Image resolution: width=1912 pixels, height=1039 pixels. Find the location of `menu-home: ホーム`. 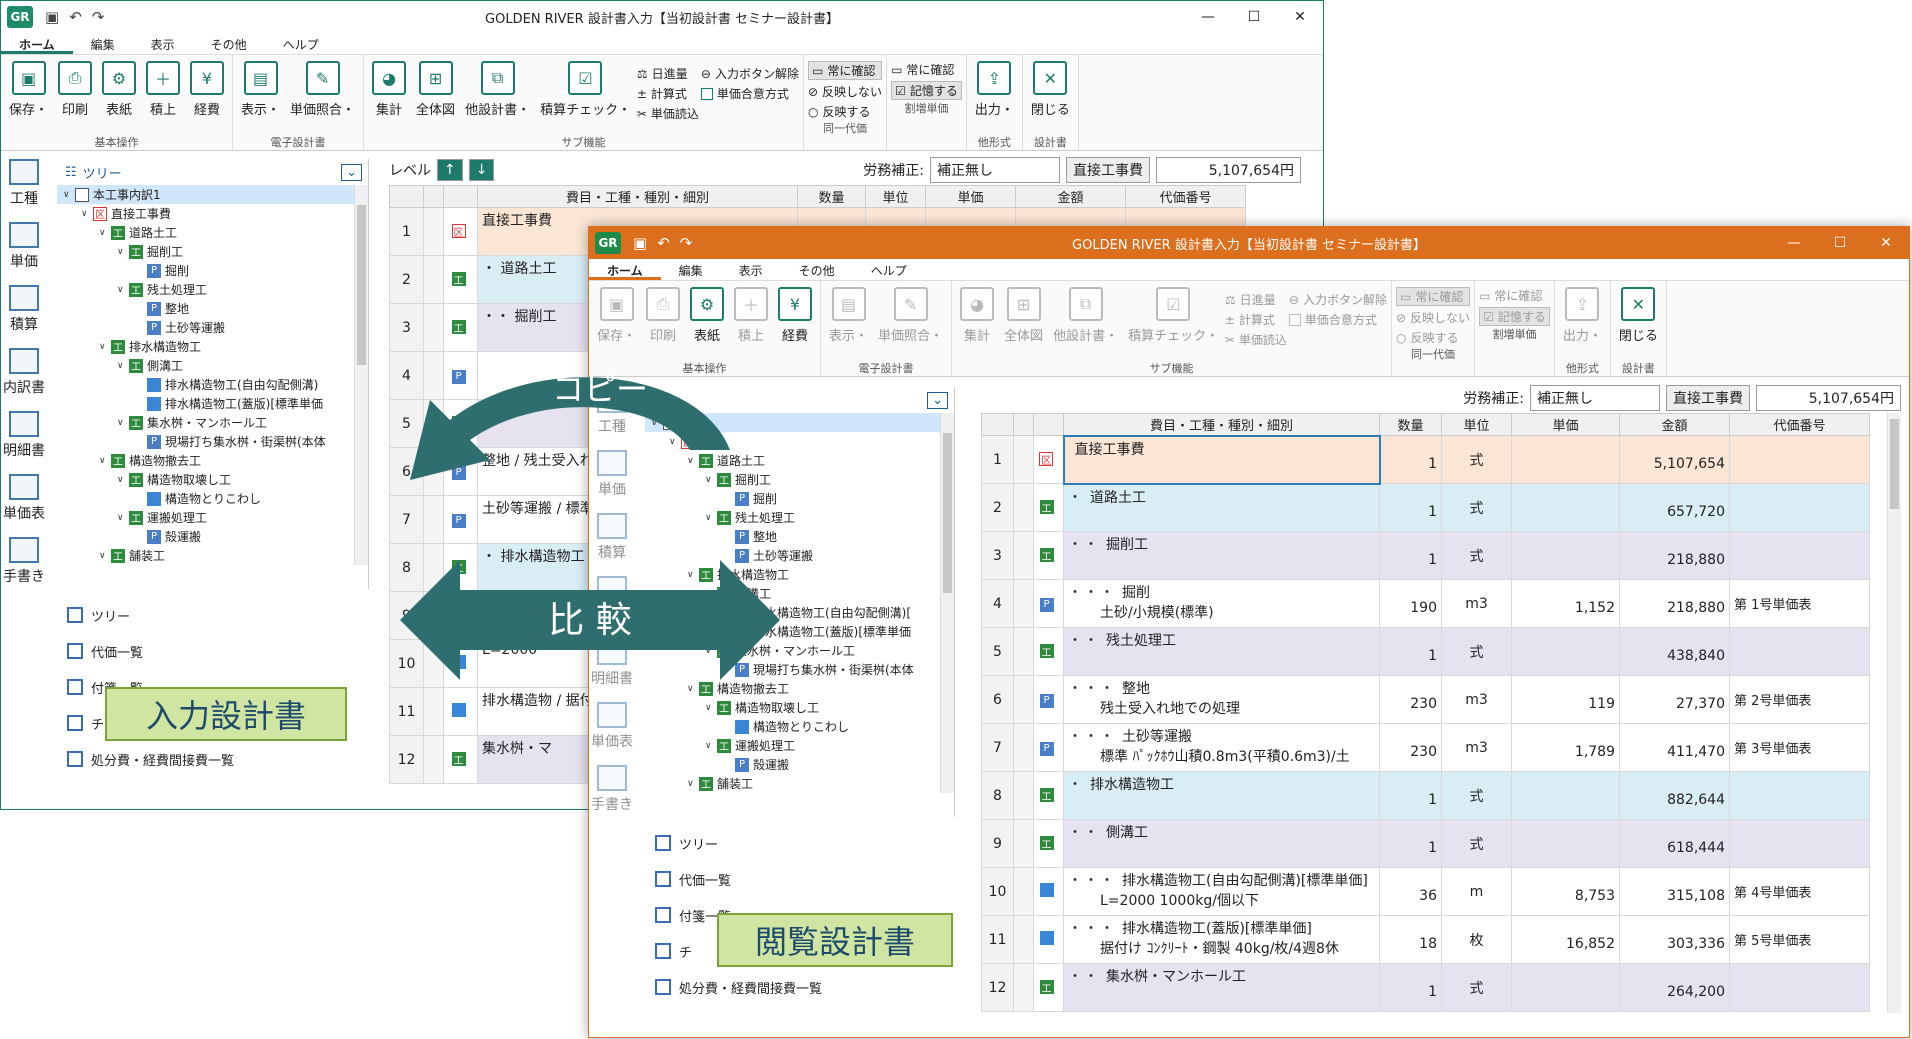

menu-home: ホーム is located at coordinates (625, 269).